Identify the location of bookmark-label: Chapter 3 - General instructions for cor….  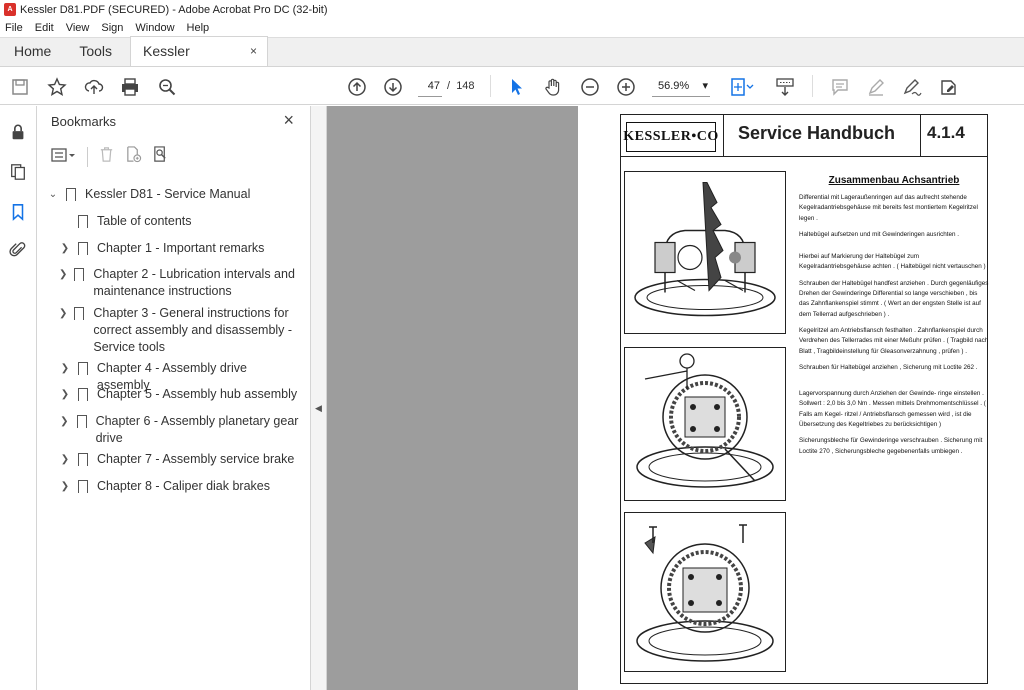
(193, 330).